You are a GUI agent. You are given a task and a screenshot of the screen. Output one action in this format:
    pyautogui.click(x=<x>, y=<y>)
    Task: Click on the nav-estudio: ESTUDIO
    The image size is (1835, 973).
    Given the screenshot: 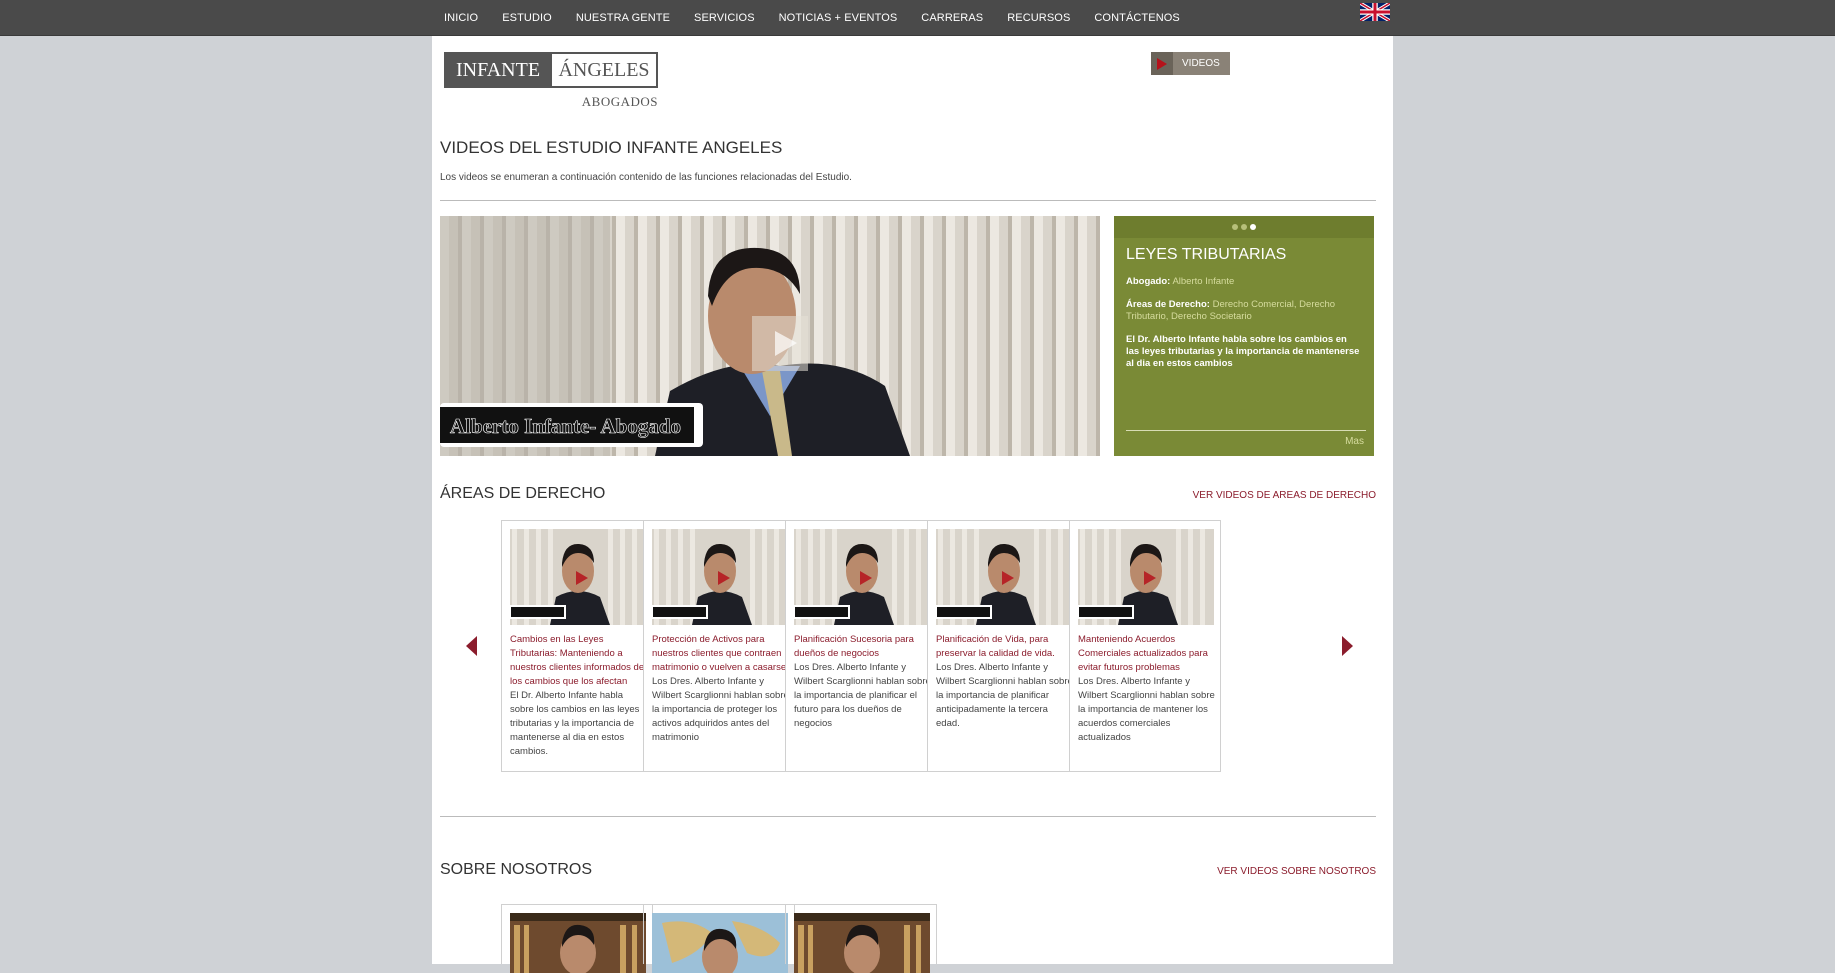 What is the action you would take?
    pyautogui.click(x=527, y=18)
    